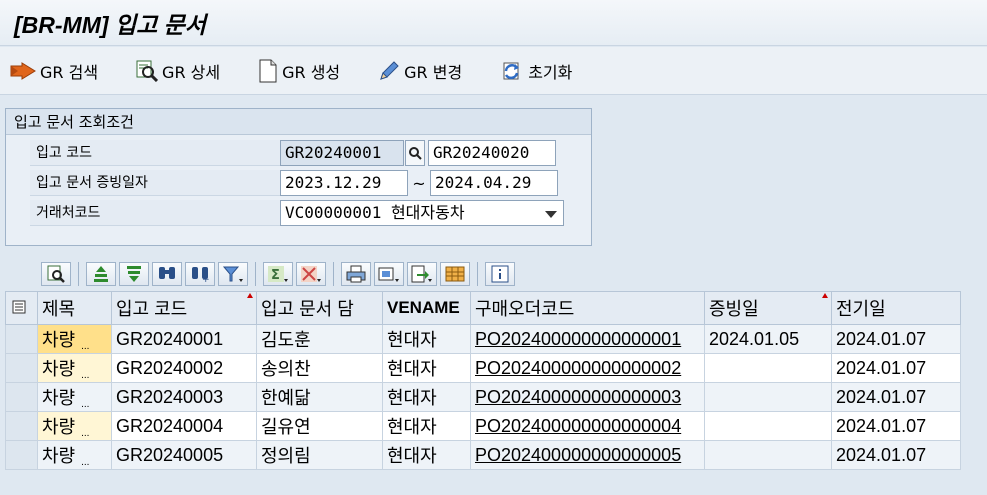 The image size is (987, 495). What do you see at coordinates (492, 153) in the screenshot?
I see `code-to-input: GR20240020` at bounding box center [492, 153].